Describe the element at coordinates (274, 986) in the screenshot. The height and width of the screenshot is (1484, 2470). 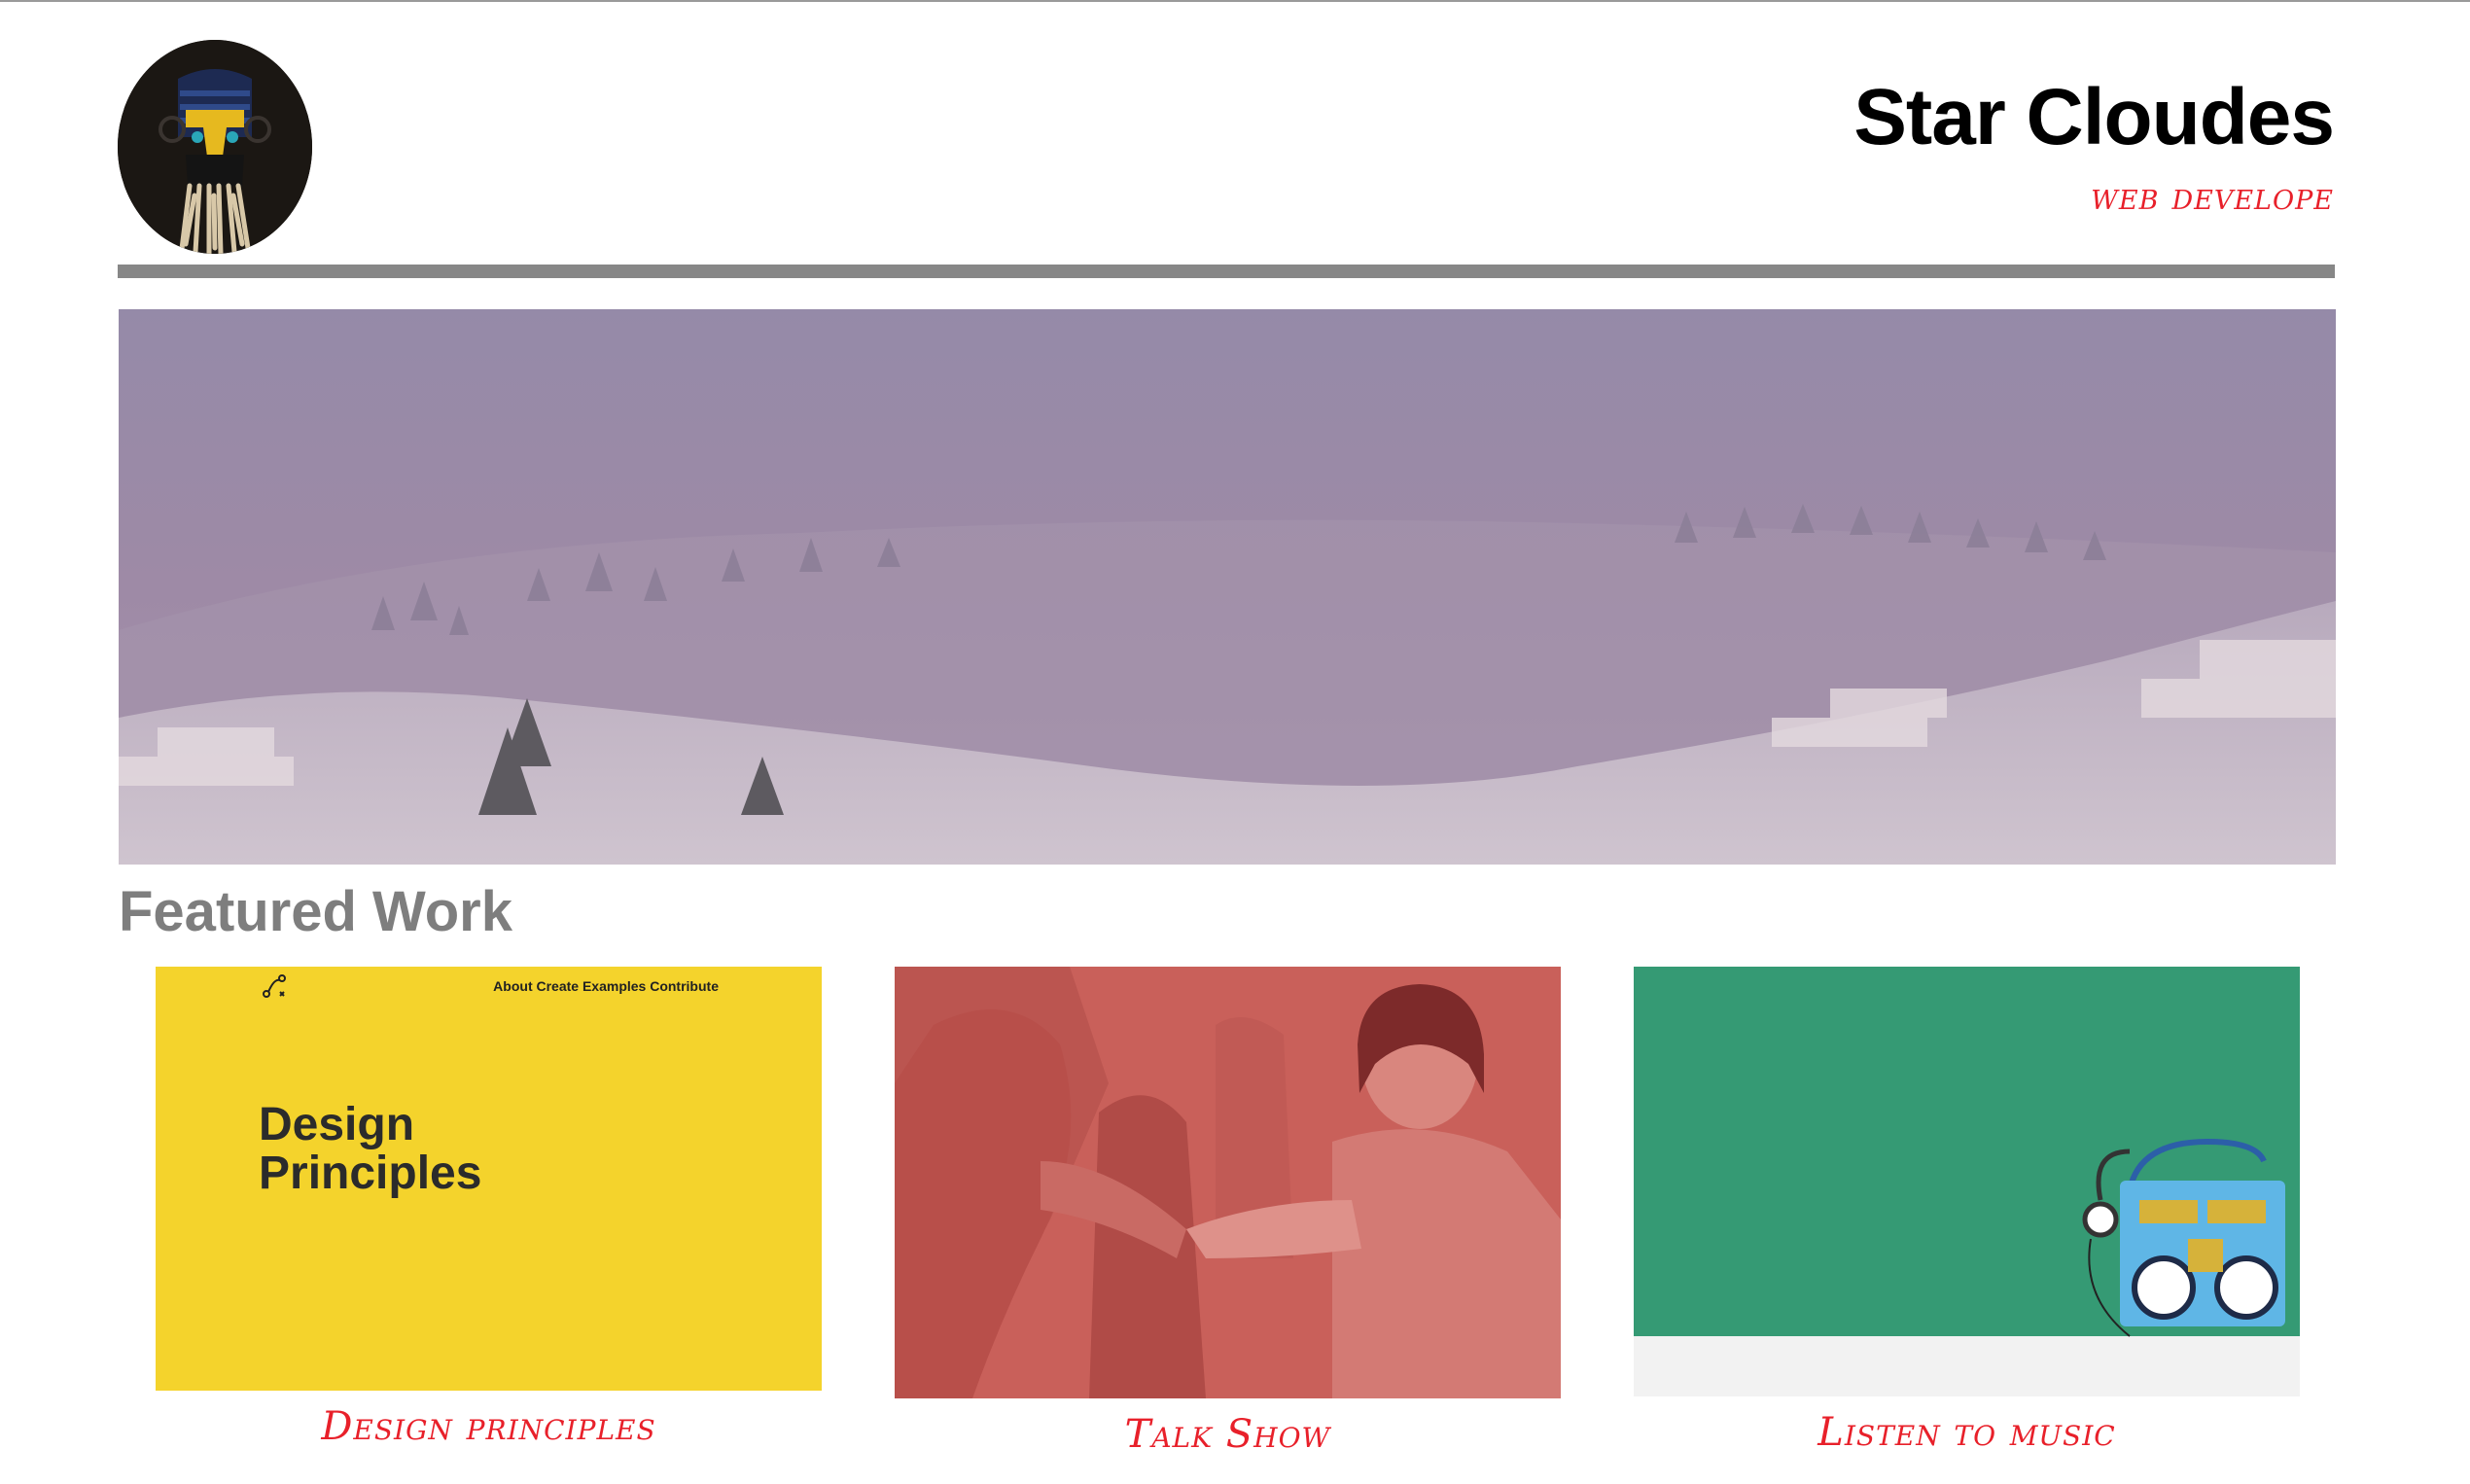
I see `vector-path-icon` at that location.